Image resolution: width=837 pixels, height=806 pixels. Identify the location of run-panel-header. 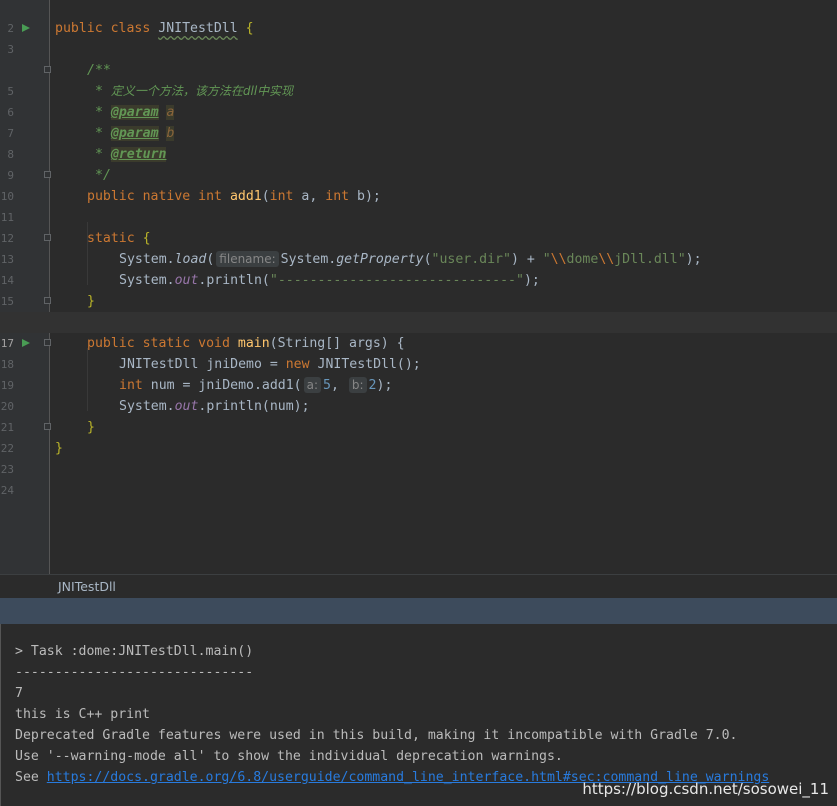
(418, 611).